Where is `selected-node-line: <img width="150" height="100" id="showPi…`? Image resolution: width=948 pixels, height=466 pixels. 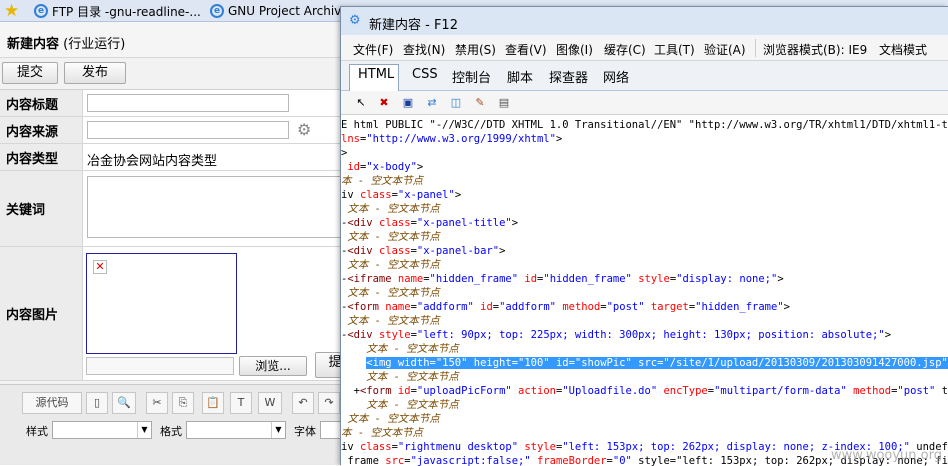
selected-node-line: <img width="150" height="100" id="showPi… is located at coordinates (644, 363).